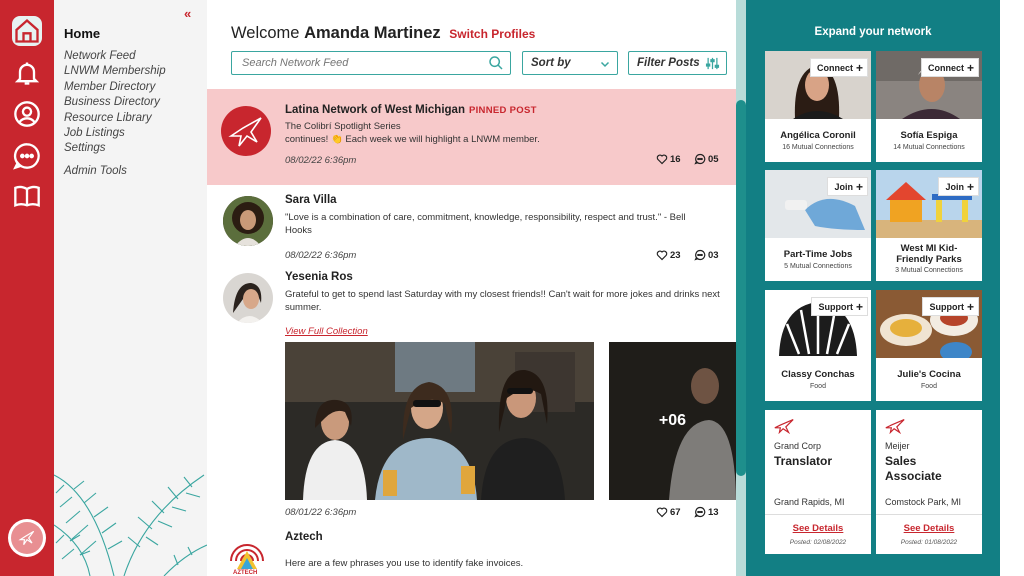  What do you see at coordinates (662, 255) in the screenshot?
I see `heart-icon` at bounding box center [662, 255].